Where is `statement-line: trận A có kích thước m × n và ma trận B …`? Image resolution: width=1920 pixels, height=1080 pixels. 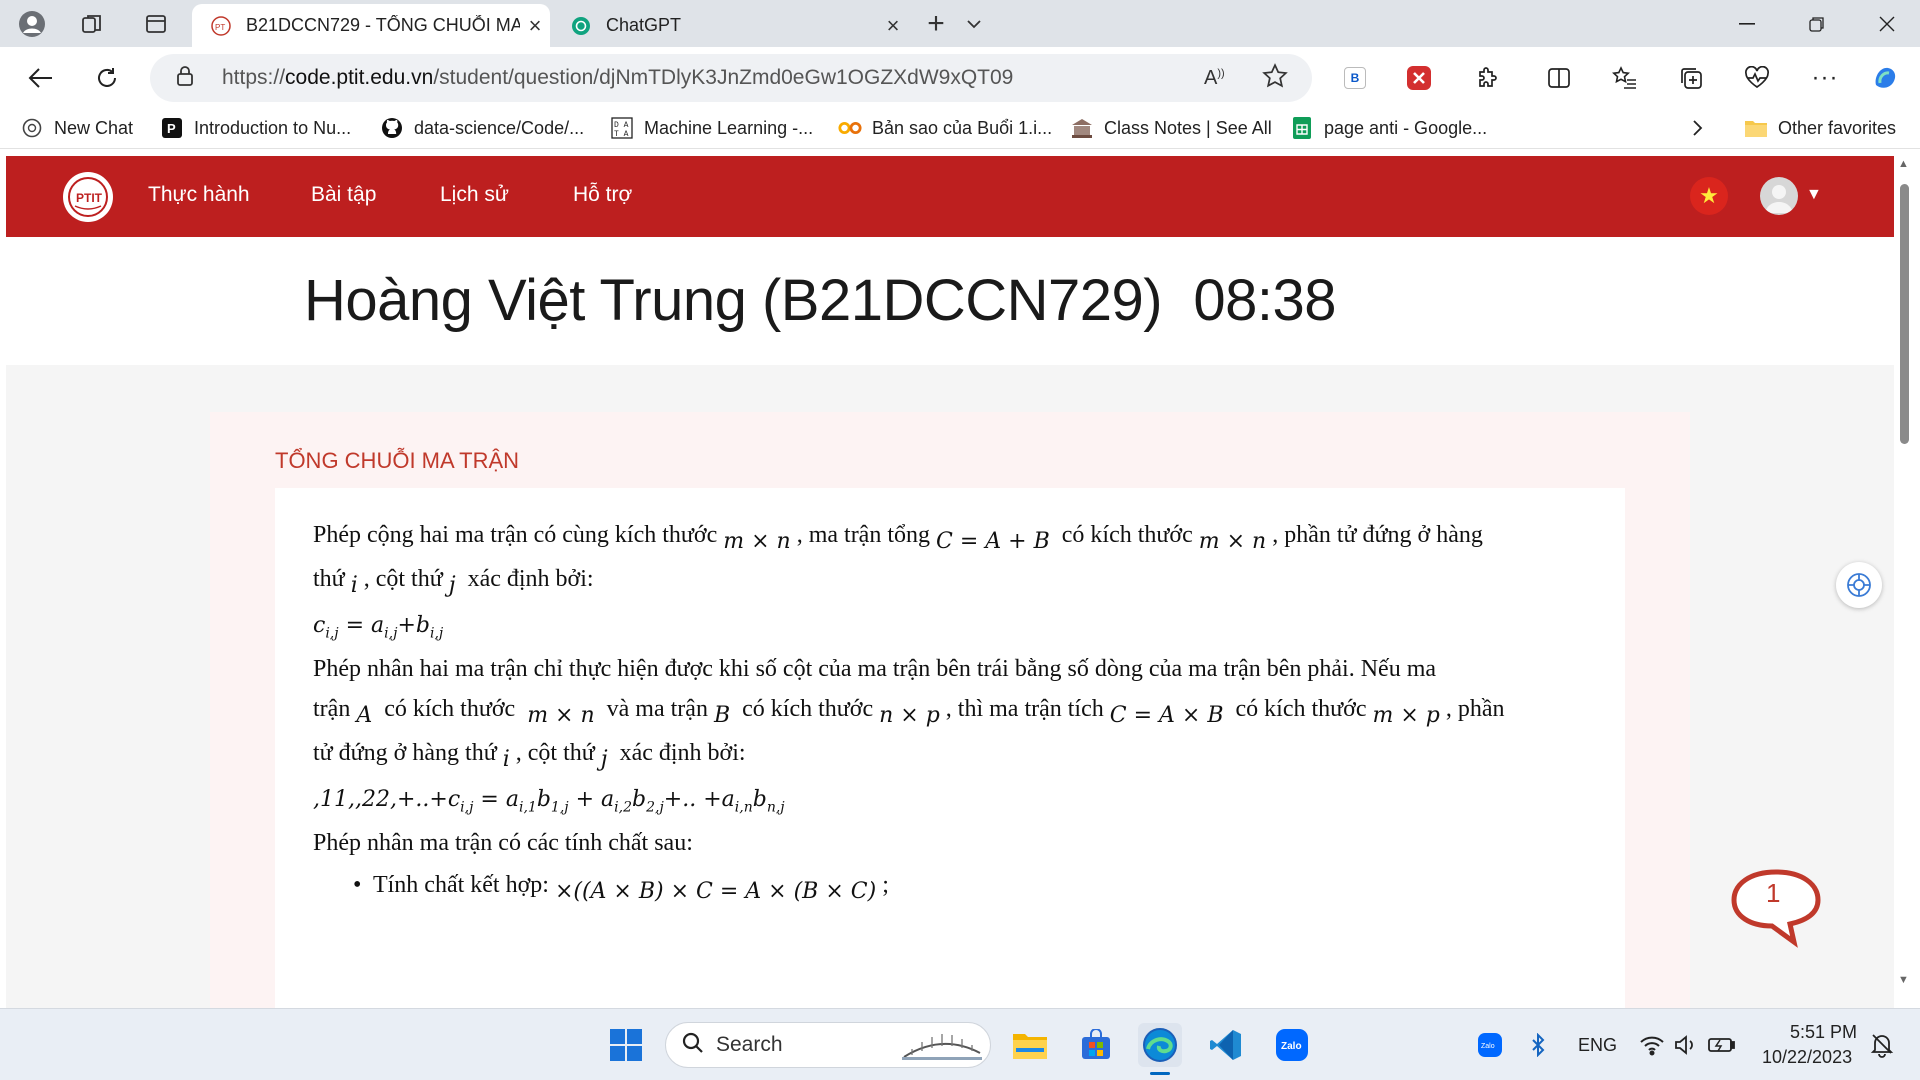
statement-line: trận A có kích thước m × n và ma trận B … is located at coordinates (909, 712).